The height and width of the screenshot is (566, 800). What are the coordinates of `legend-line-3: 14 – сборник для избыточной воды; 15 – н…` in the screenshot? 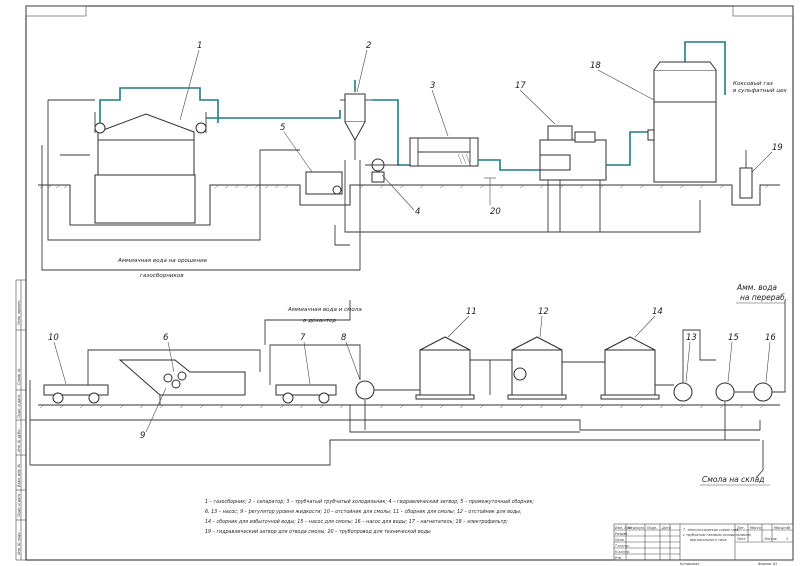 It's located at (356, 522).